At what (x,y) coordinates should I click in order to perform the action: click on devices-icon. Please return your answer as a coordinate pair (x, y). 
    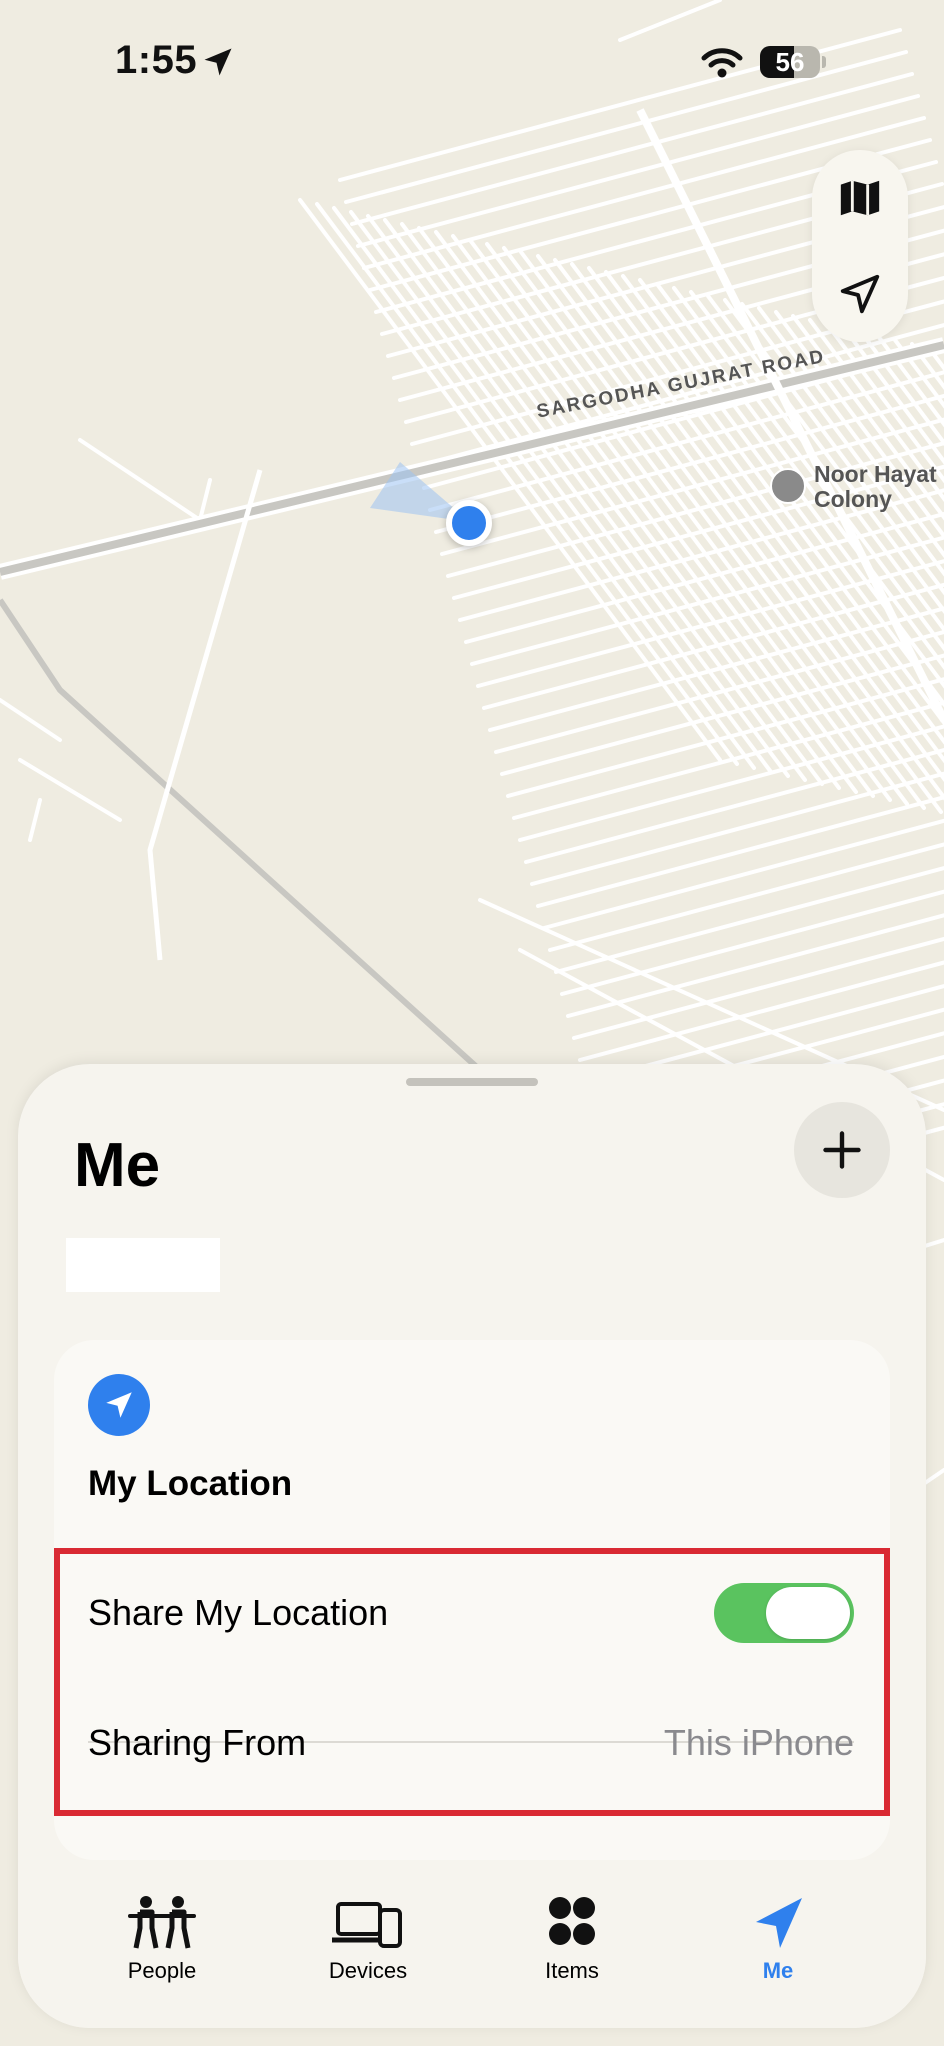
    Looking at the image, I should click on (367, 1925).